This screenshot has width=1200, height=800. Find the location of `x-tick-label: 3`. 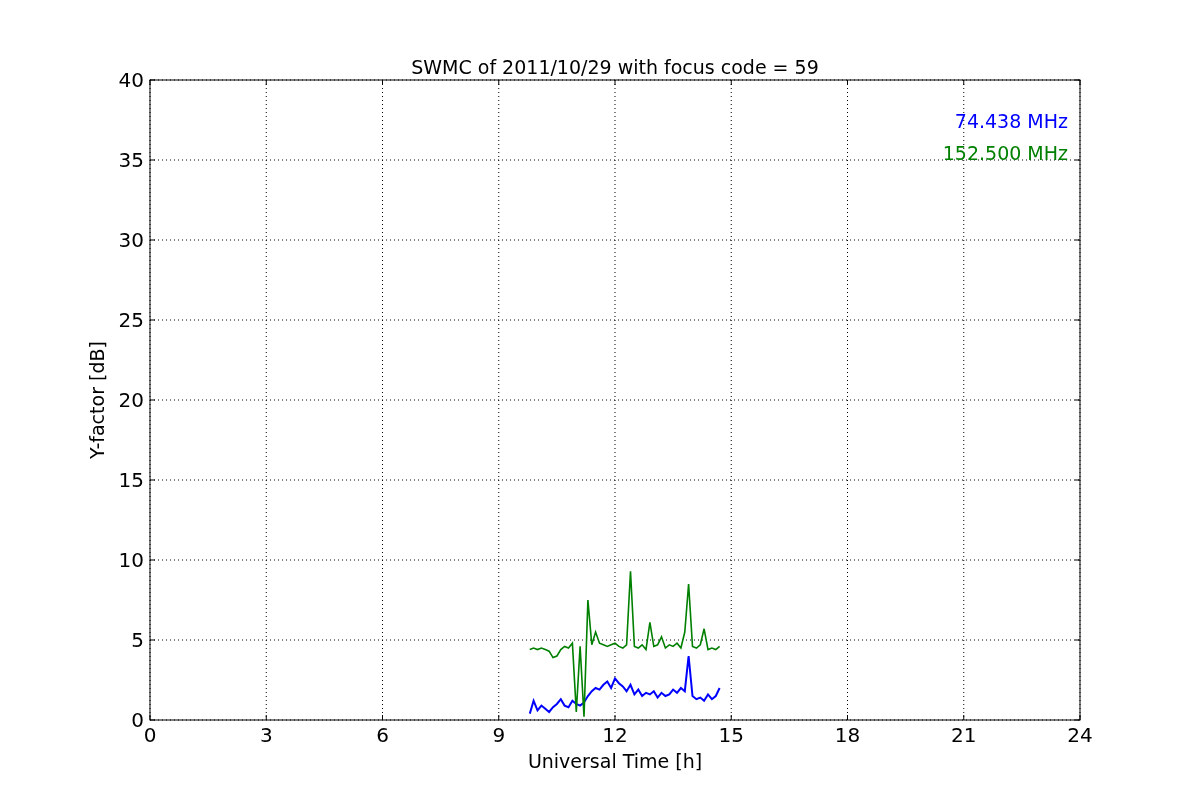

x-tick-label: 3 is located at coordinates (266, 735).